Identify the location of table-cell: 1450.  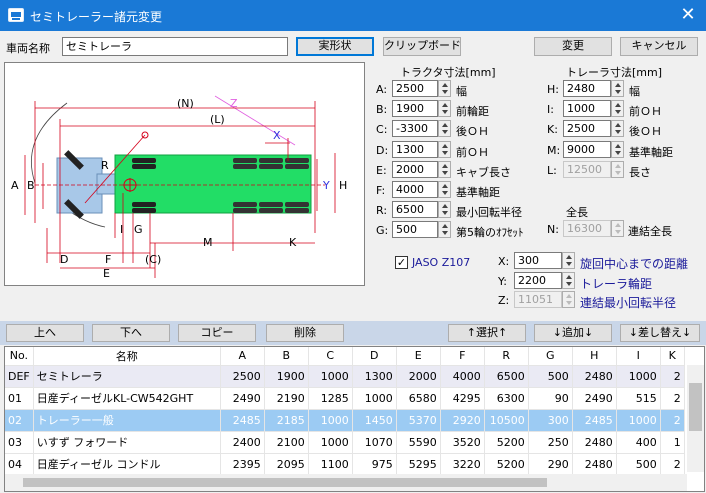
(374, 420).